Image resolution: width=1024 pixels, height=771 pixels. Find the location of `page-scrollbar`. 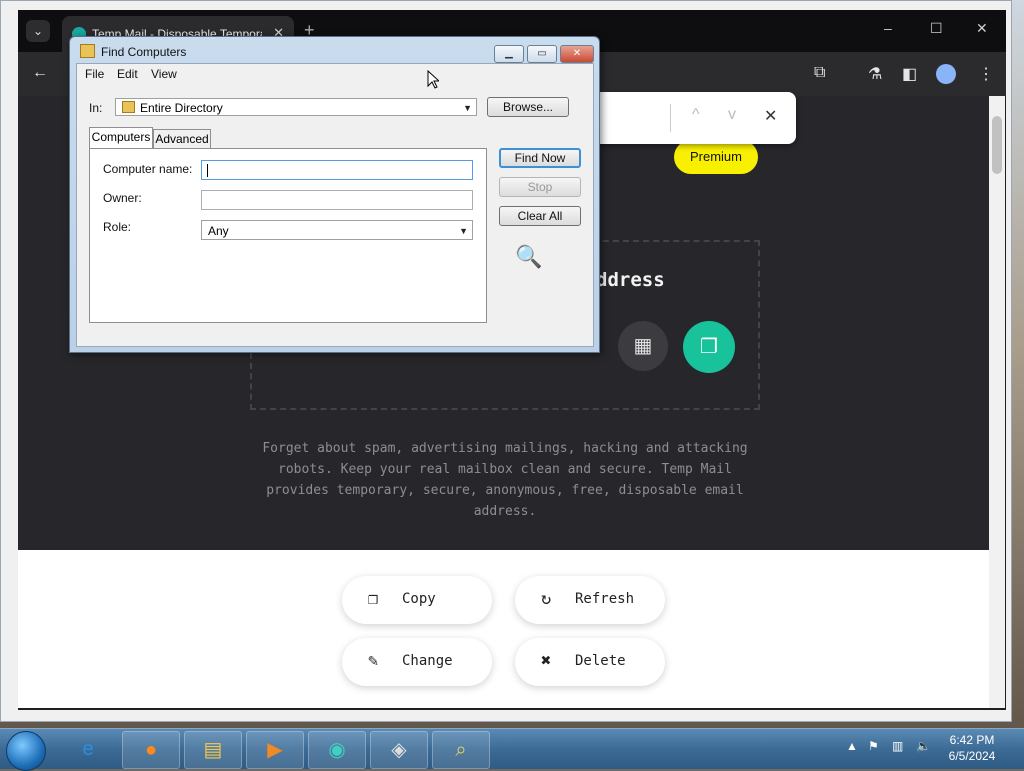

page-scrollbar is located at coordinates (997, 402).